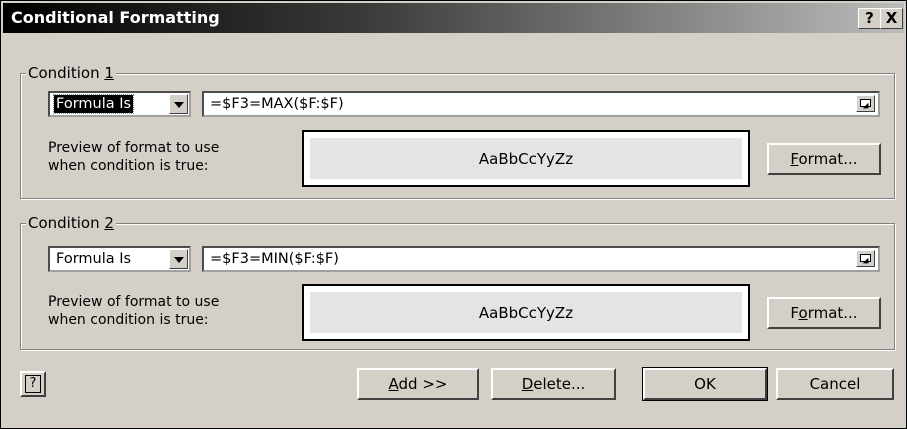 This screenshot has height=429, width=907. I want to click on condition-2-label: Condition 2, so click(71, 223).